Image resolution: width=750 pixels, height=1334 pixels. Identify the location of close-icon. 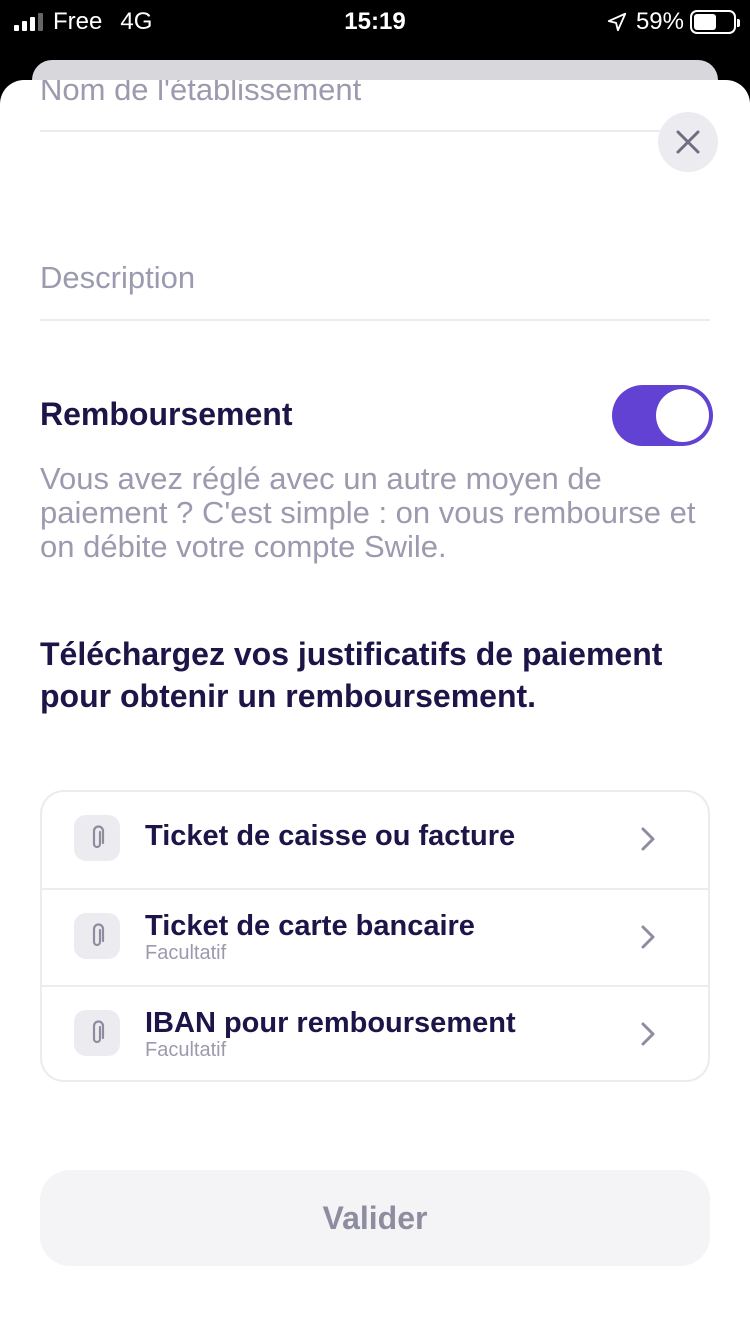
(688, 142).